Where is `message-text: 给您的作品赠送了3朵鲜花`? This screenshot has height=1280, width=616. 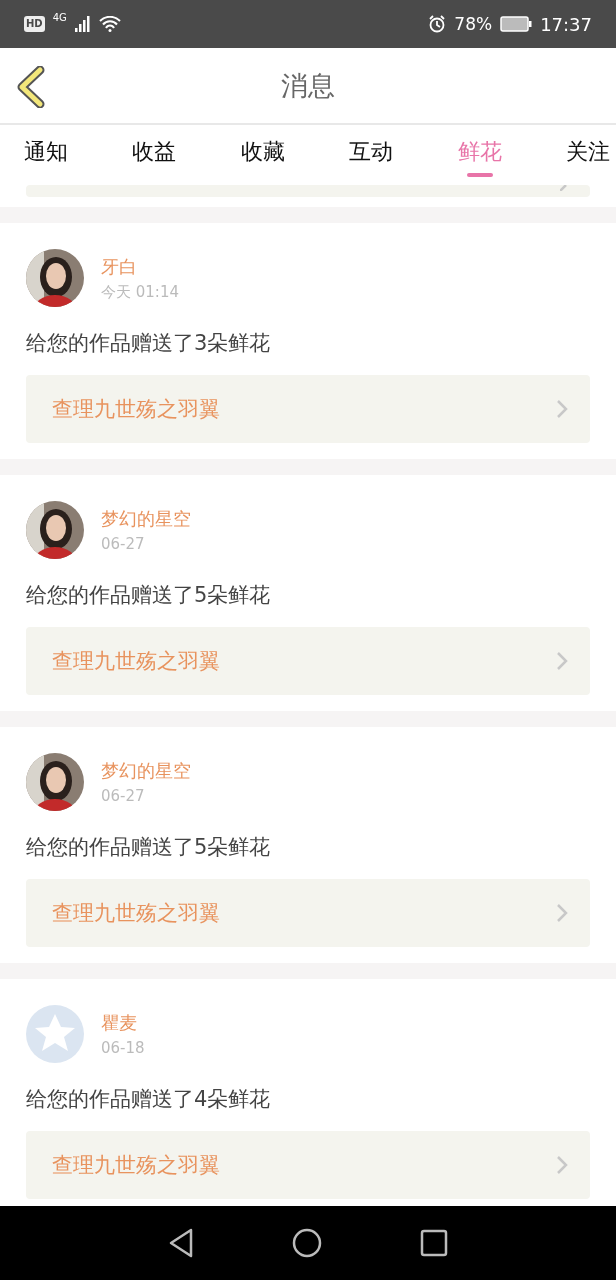 message-text: 给您的作品赠送了3朵鲜花 is located at coordinates (149, 343).